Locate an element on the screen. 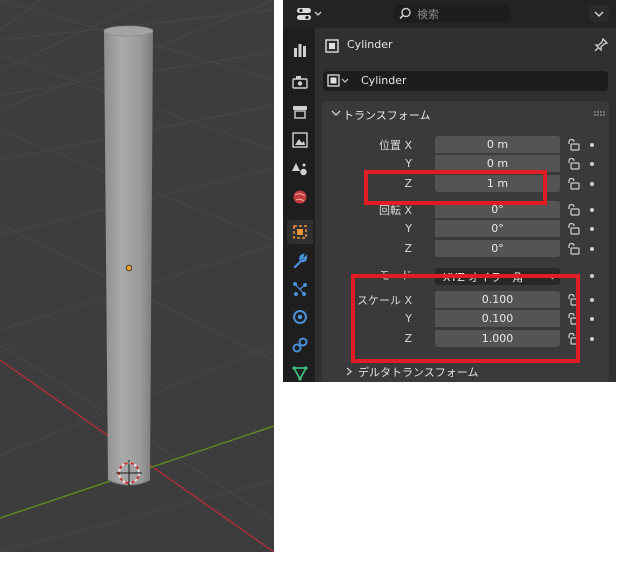 Image resolution: width=624 pixels, height=563 pixels. location-x-label: 位置 X is located at coordinates (395, 145).